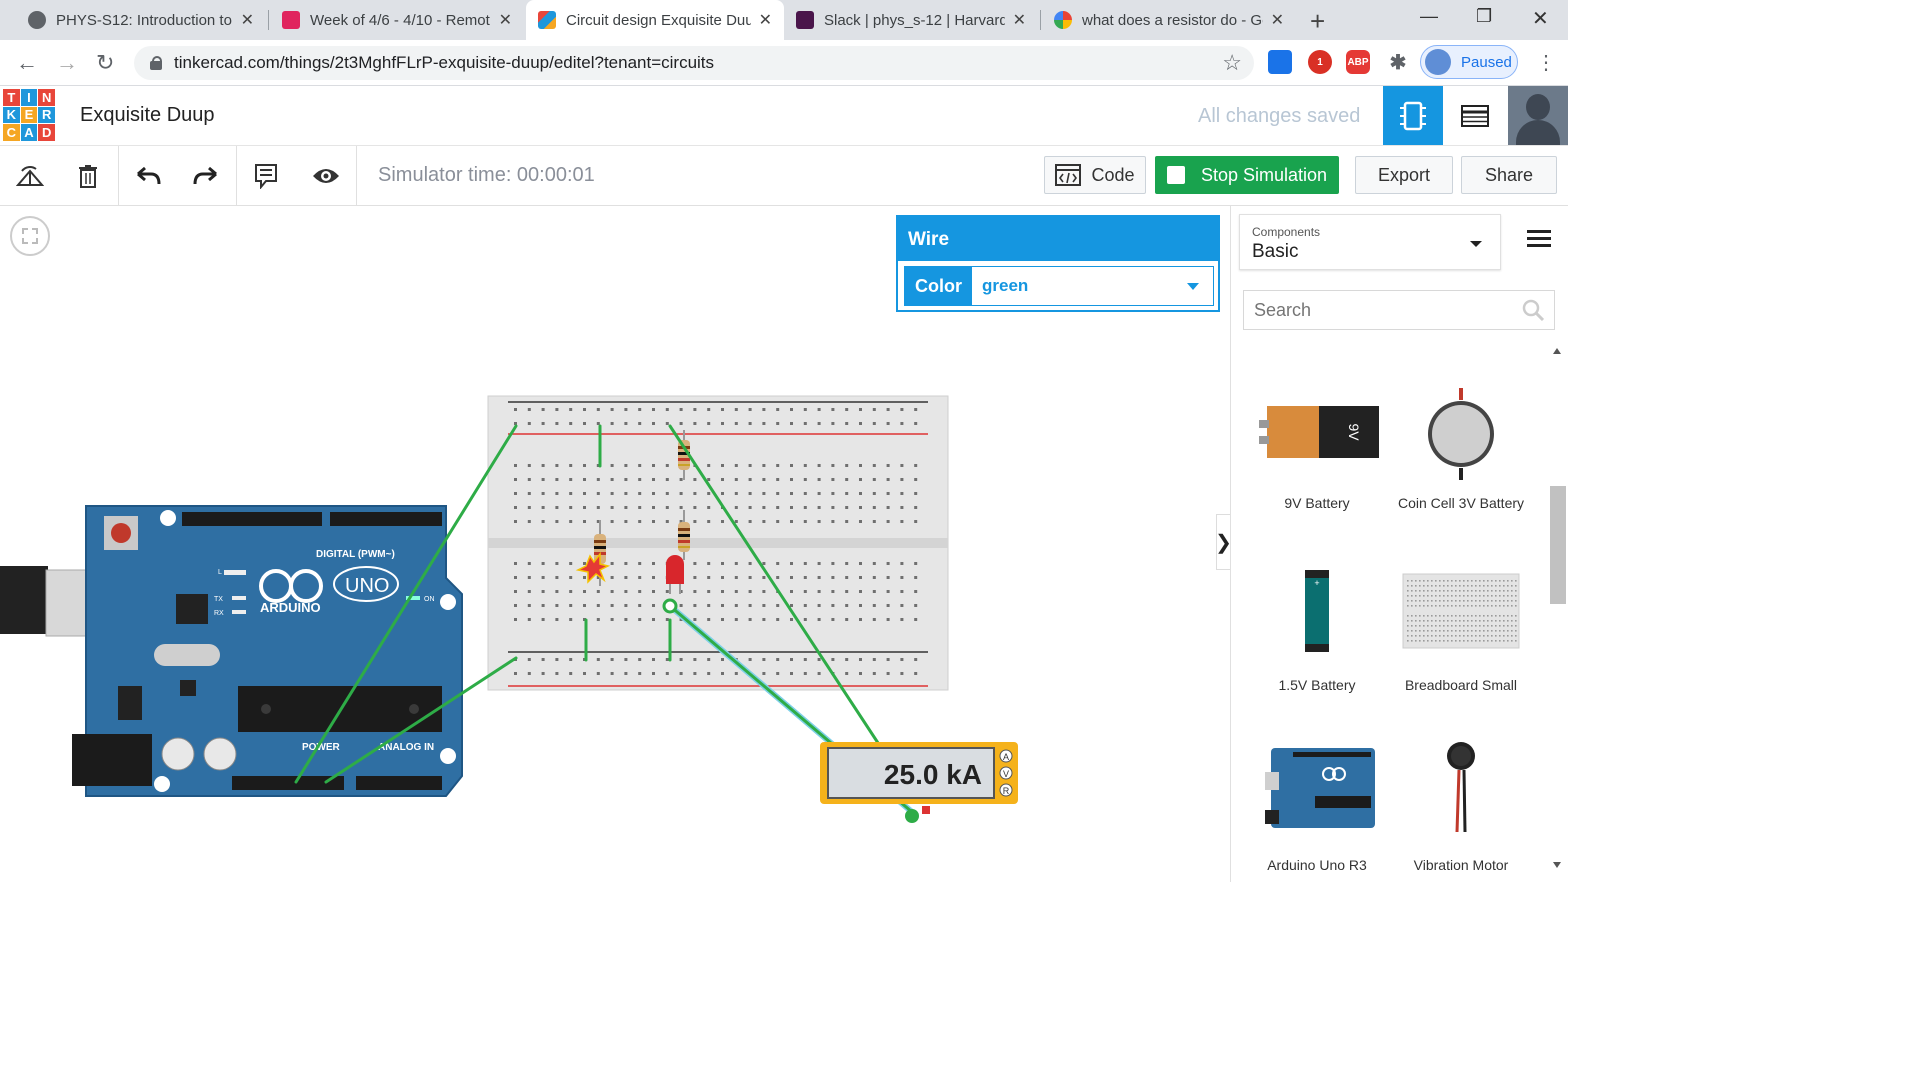 This screenshot has width=1920, height=1080. I want to click on logo-letter: N, so click(46, 97).